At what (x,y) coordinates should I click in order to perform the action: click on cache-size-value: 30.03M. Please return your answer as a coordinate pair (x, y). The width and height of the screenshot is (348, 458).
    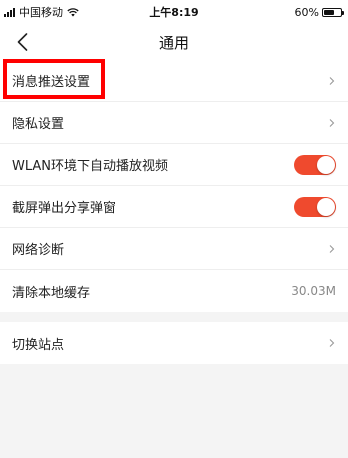
    Looking at the image, I should click on (313, 291).